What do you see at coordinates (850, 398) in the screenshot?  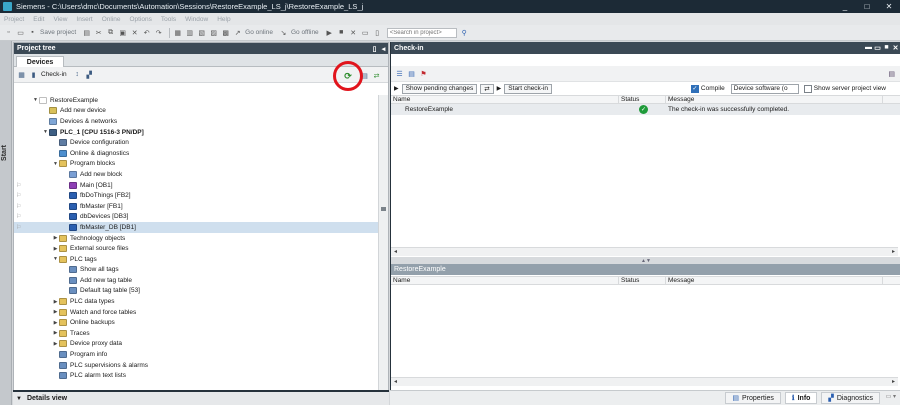 I see `tab-diagnostics: ▞ Diagnostics` at bounding box center [850, 398].